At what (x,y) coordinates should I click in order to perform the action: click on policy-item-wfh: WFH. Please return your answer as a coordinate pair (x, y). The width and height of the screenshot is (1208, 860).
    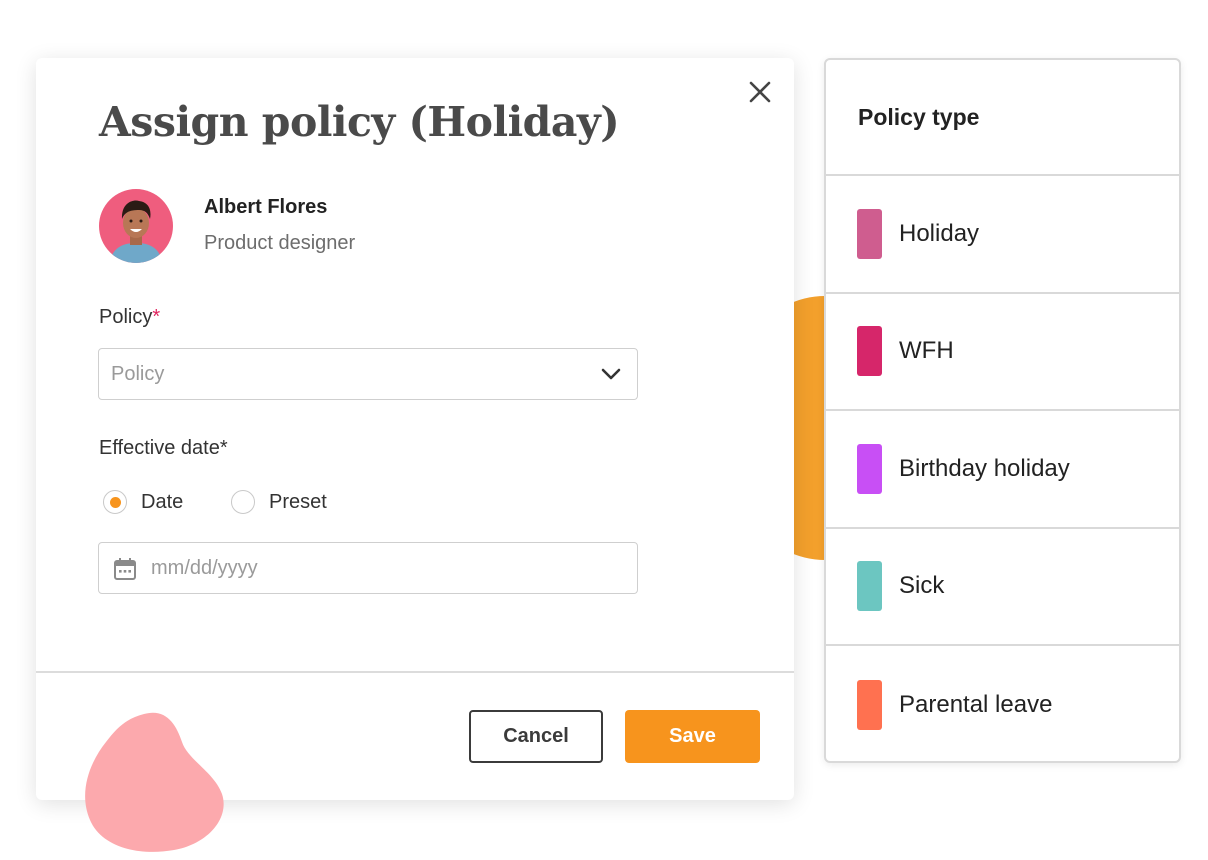
    Looking at the image, I should click on (1002, 352).